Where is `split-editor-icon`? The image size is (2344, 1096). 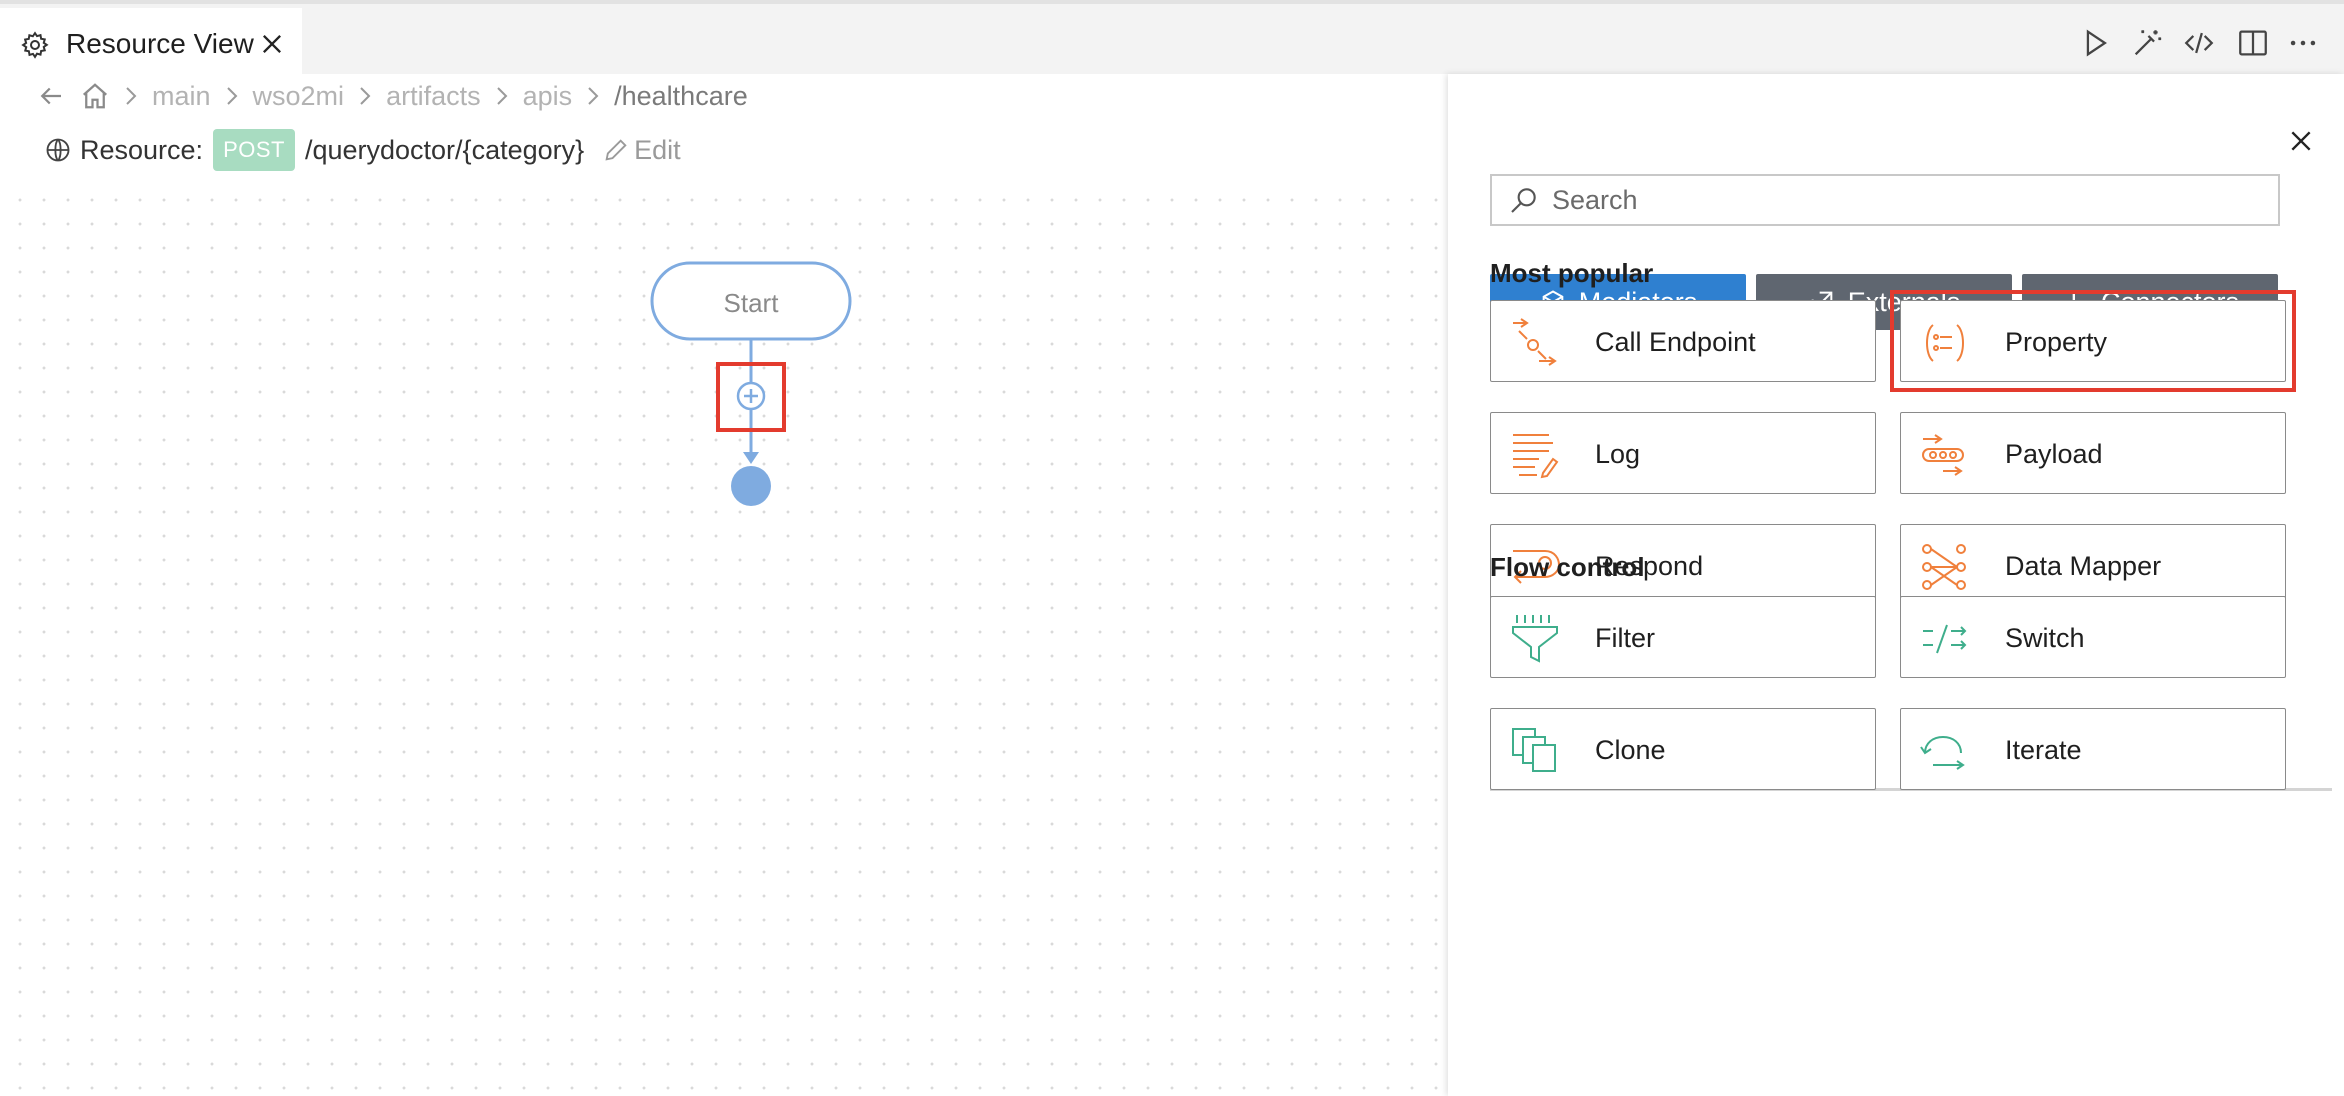
split-editor-icon is located at coordinates (2253, 43).